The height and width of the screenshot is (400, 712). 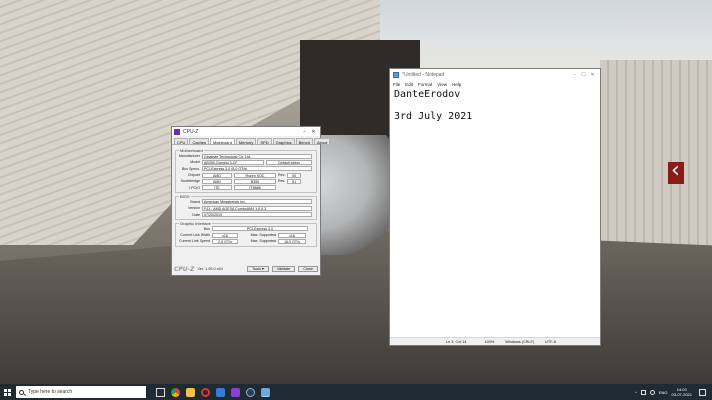 What do you see at coordinates (194, 187) in the screenshot?
I see `lpcio-label: LPCIO` at bounding box center [194, 187].